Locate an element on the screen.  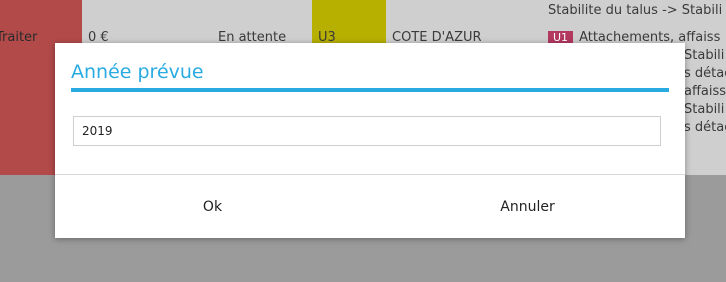
description-line: Stabilite du talus -> Stabili is located at coordinates (635, 10).